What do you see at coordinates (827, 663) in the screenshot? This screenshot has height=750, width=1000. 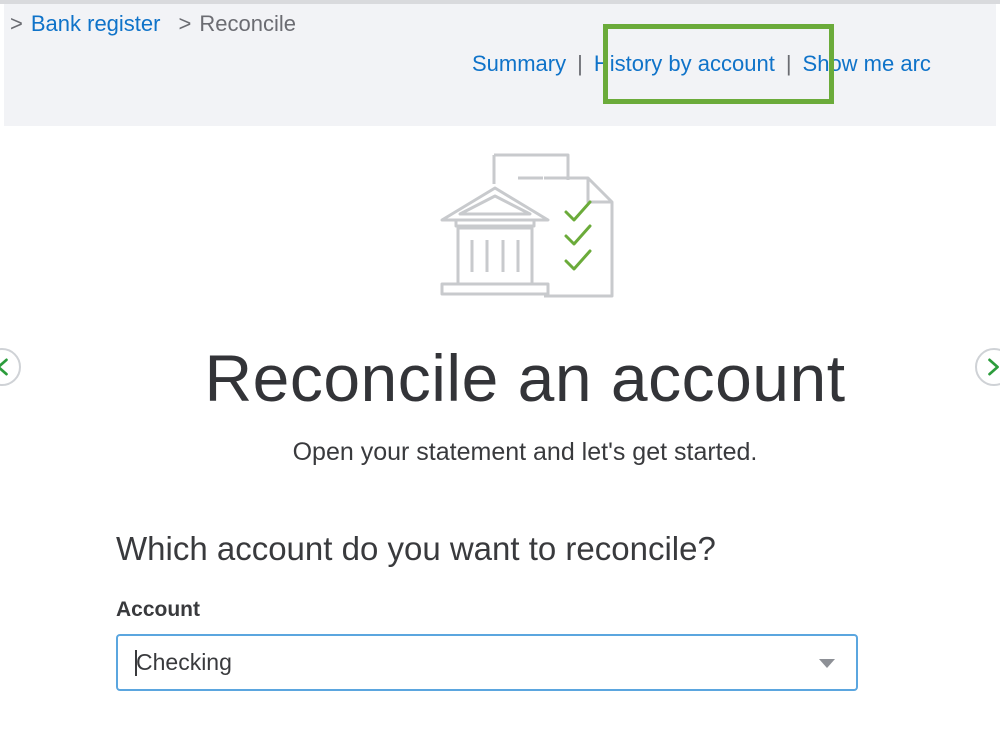 I see `caret-down-icon` at bounding box center [827, 663].